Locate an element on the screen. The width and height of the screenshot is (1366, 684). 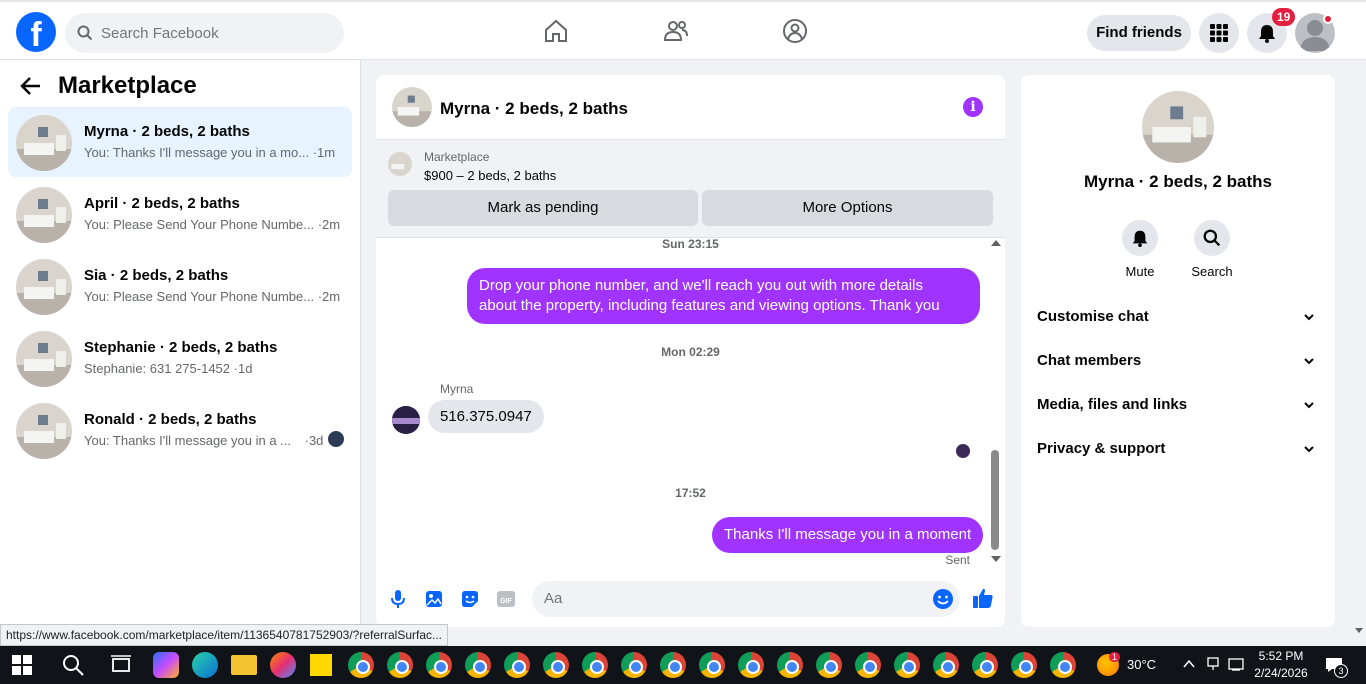
incoming-message: 516.375.0947 is located at coordinates (486, 416).